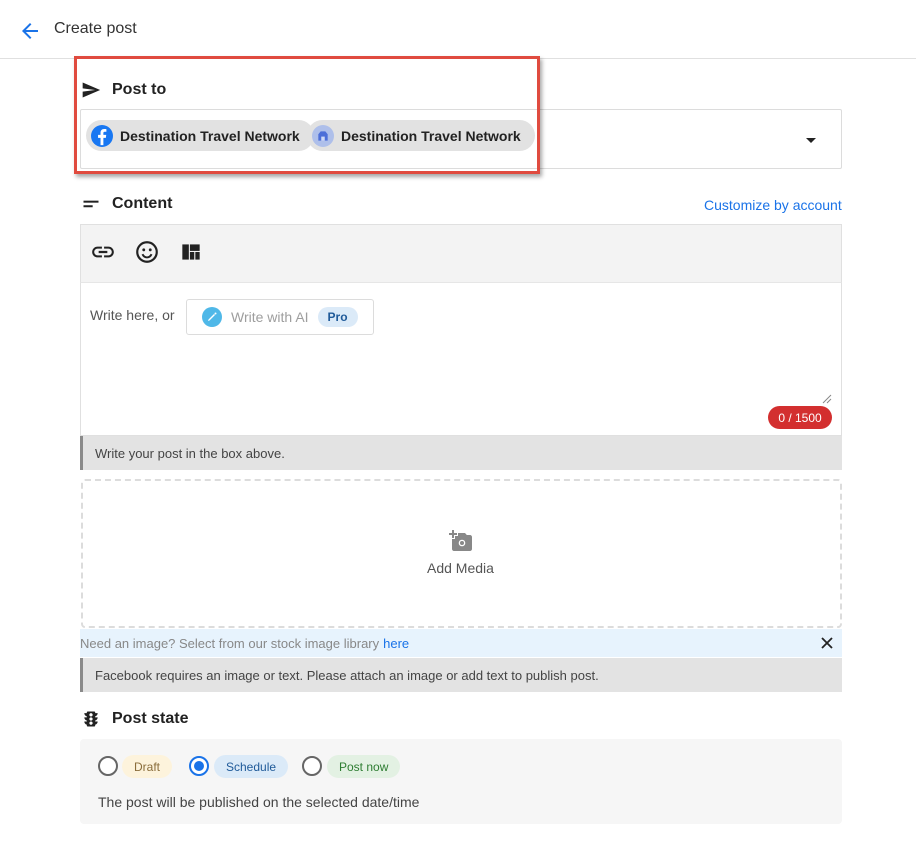 The image size is (916, 846). I want to click on post-to-heading: Post to, so click(123, 90).